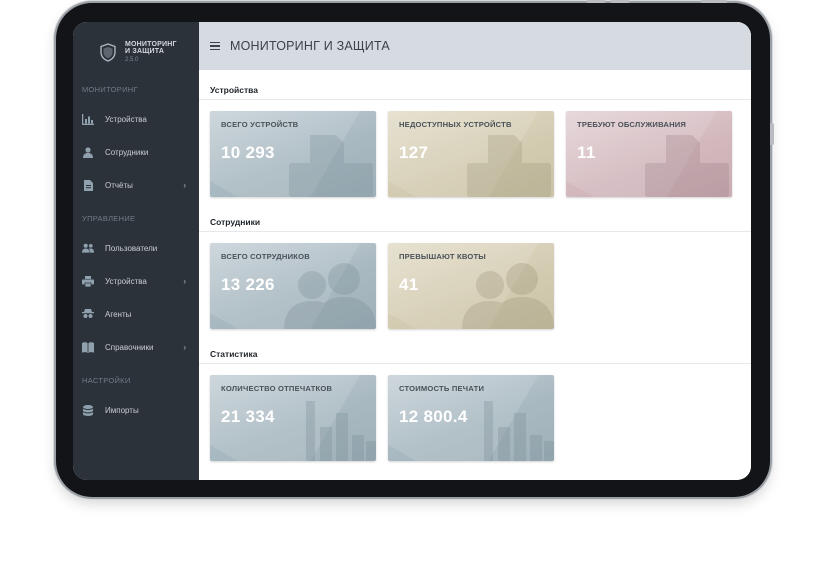  Describe the element at coordinates (455, 124) in the screenshot. I see `tile-label: НЕДОСТУПНЫХ УСТРОЙСТВ` at that location.